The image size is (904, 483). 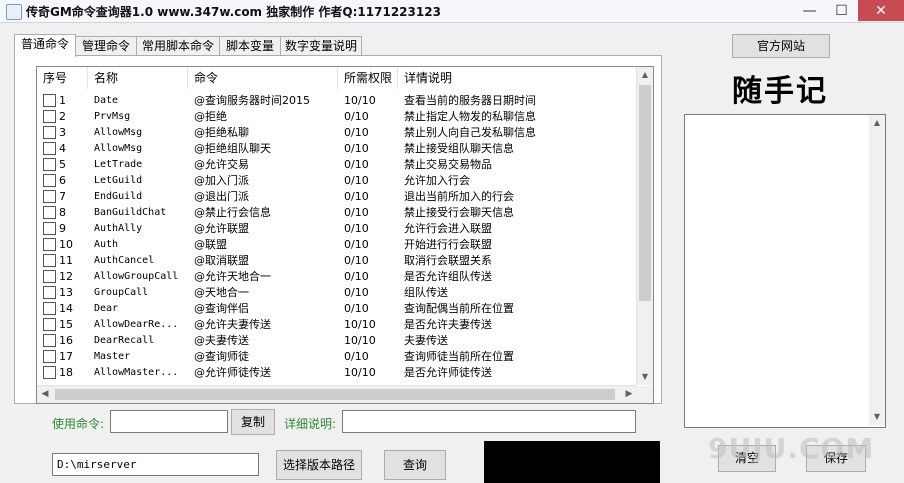 What do you see at coordinates (337, 117) in the screenshot?
I see `table-row: 2 PrvMsg @拒绝 0/10 禁止指定人物发的私聊信息` at bounding box center [337, 117].